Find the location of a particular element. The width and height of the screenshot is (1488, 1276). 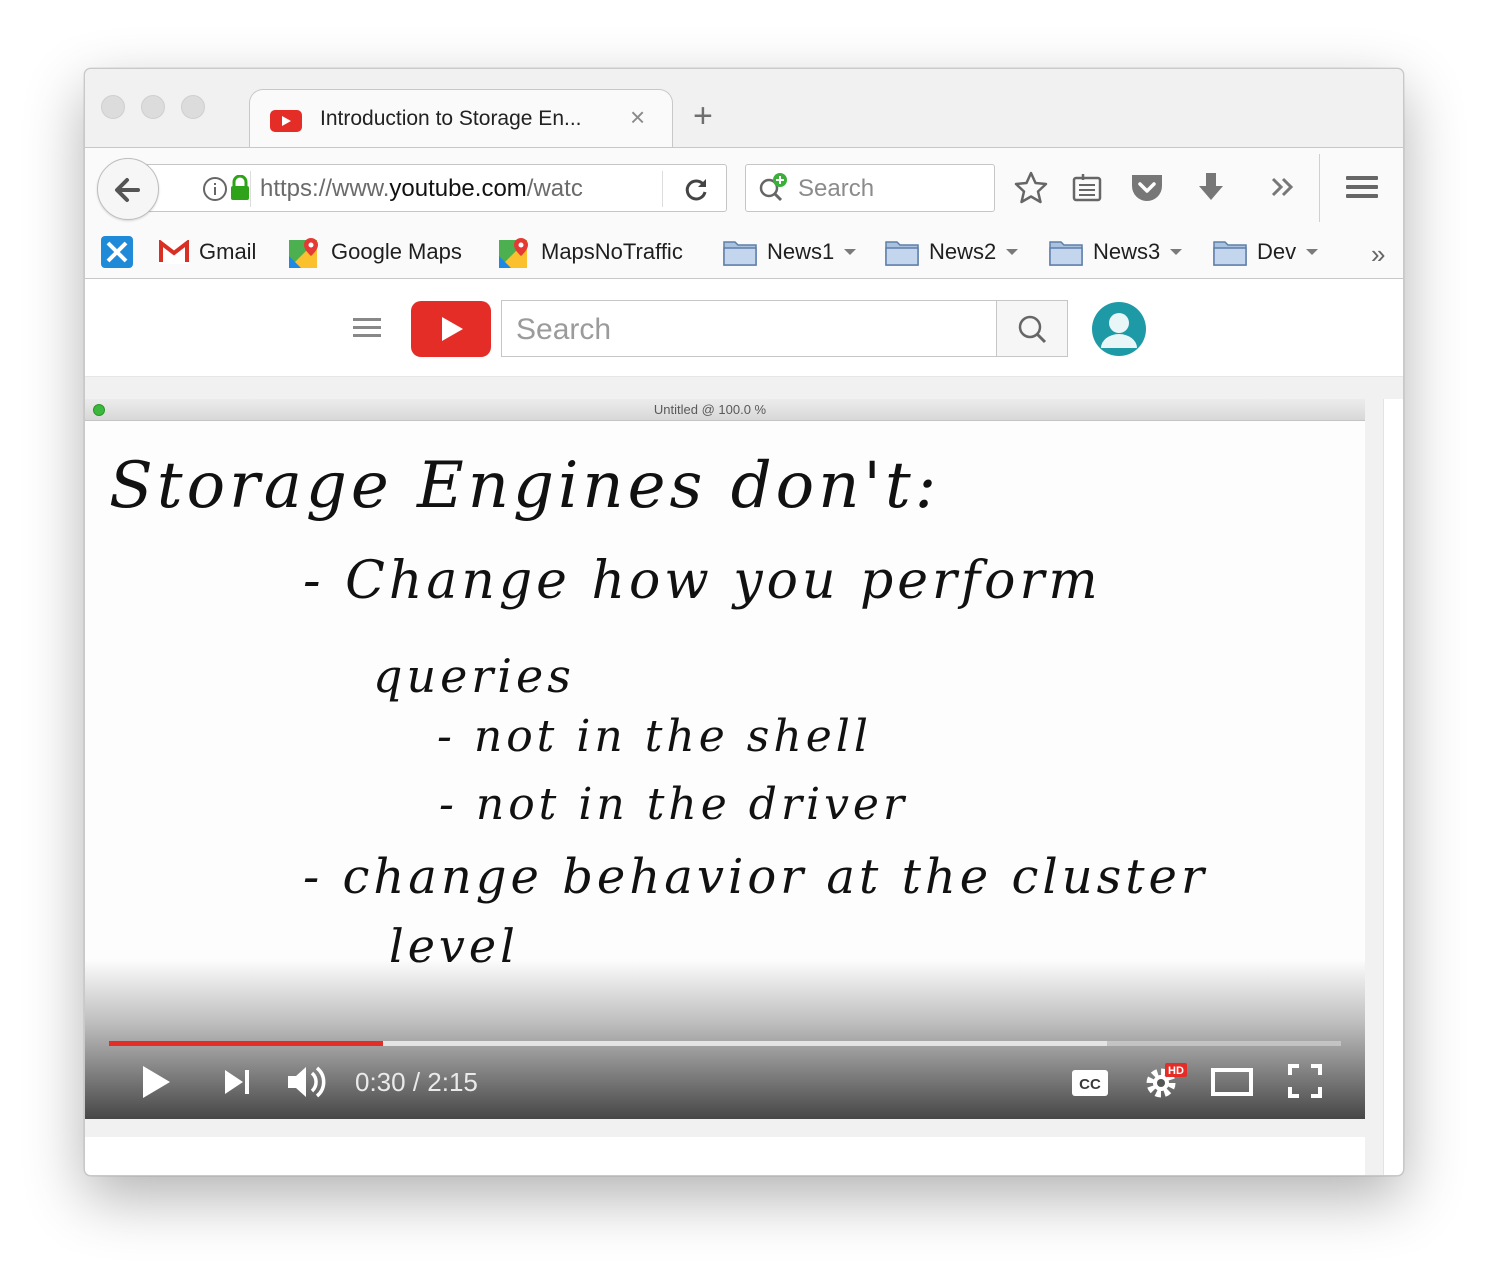

toolbar-separator is located at coordinates (1319, 188).